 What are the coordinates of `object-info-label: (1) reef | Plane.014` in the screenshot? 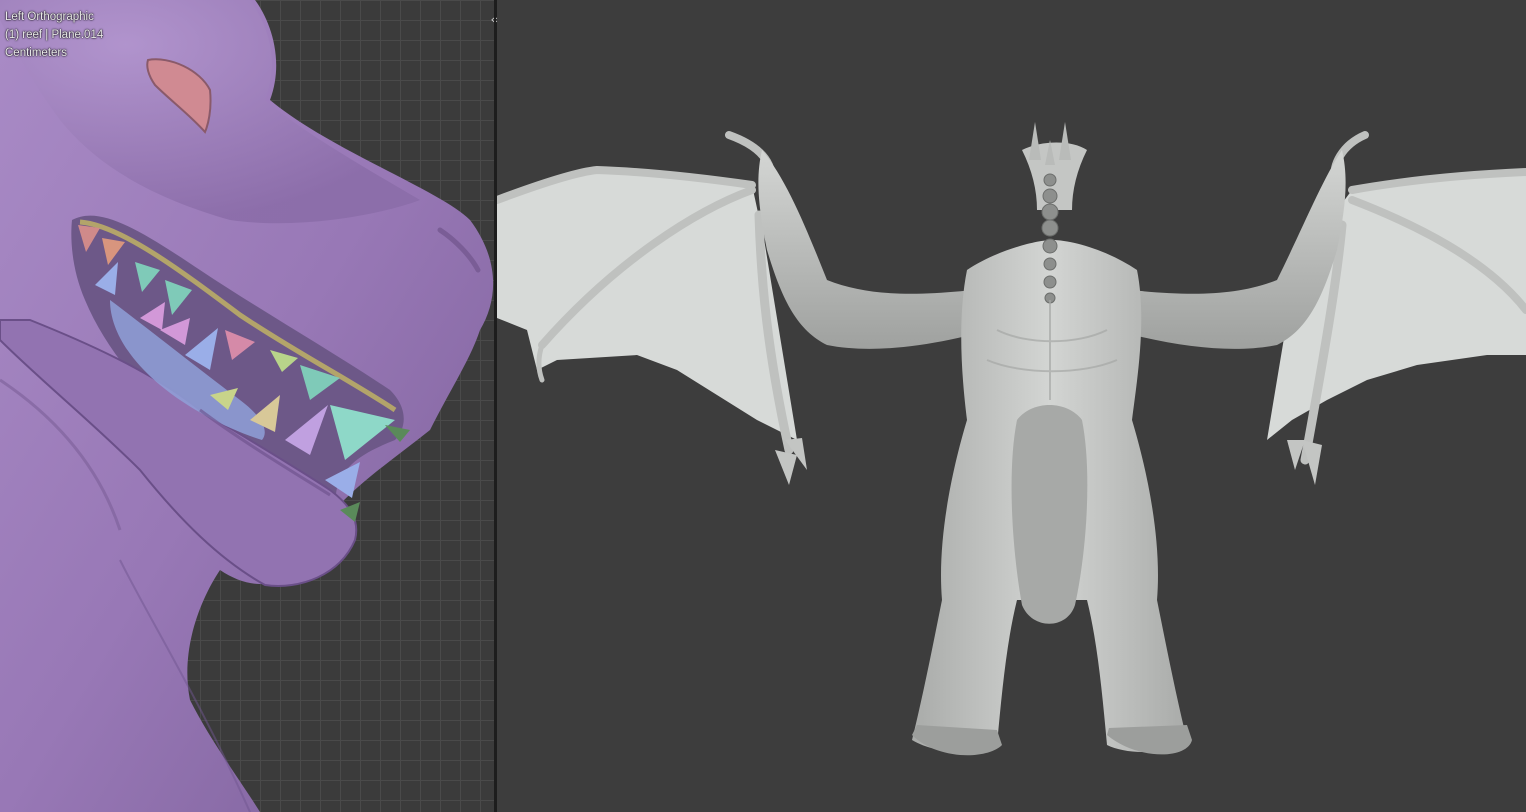 It's located at (54, 35).